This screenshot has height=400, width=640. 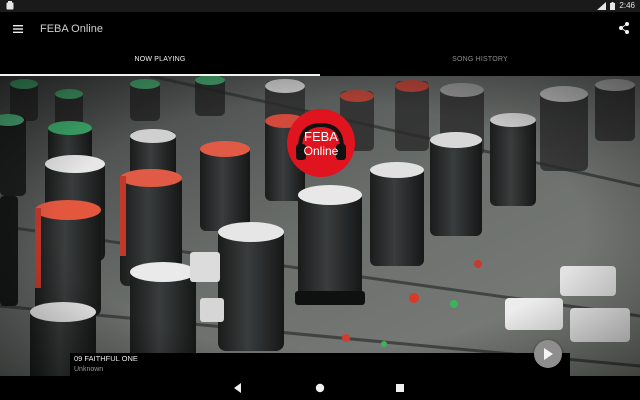 I want to click on tab-now-playing: NOW PLAYING, so click(x=160, y=61).